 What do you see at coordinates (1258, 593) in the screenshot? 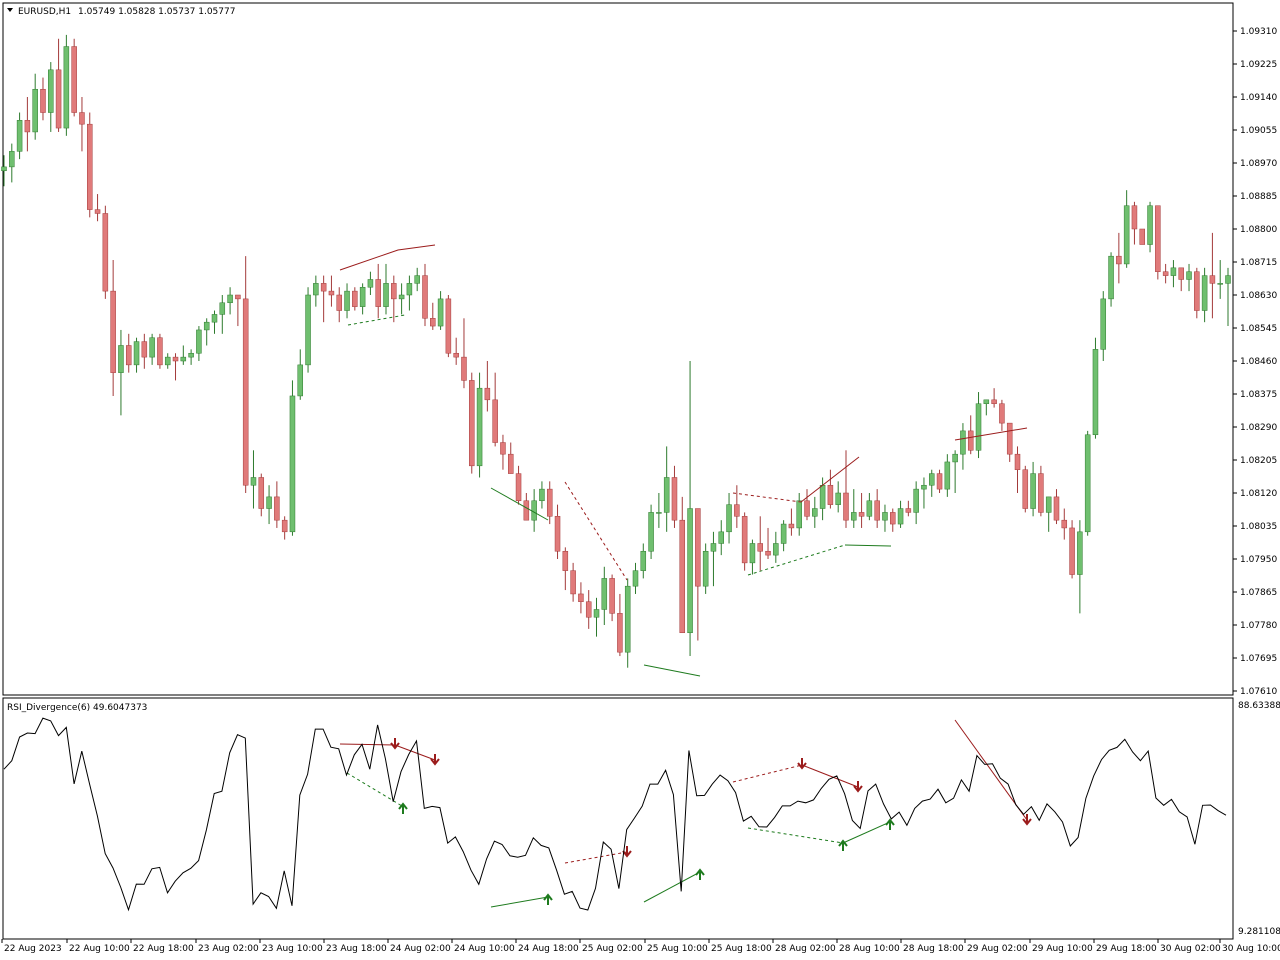
I see `price-tick-label: 1.07865` at bounding box center [1258, 593].